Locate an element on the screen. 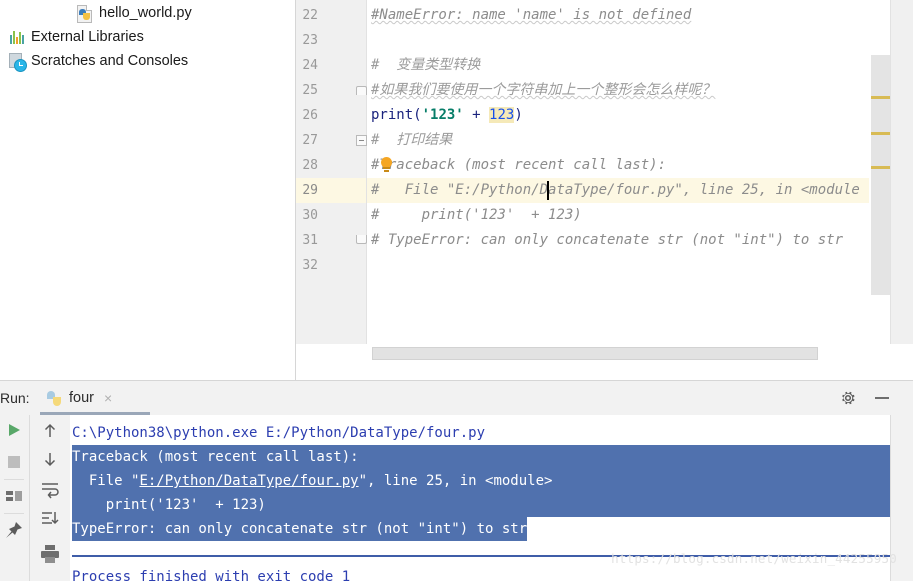 Image resolution: width=913 pixels, height=581 pixels. python-file-icon is located at coordinates (85, 13).